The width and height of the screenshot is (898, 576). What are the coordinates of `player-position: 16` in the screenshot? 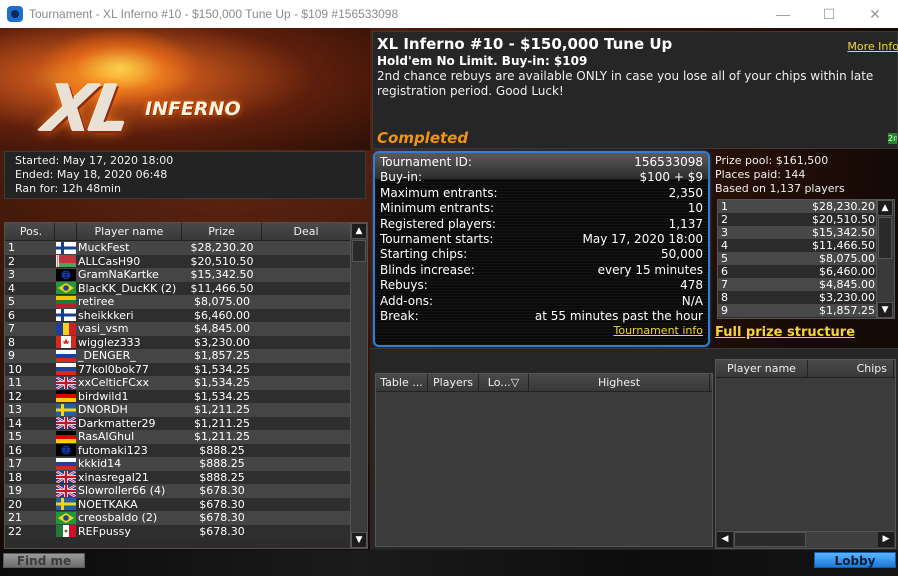 It's located at (15, 450).